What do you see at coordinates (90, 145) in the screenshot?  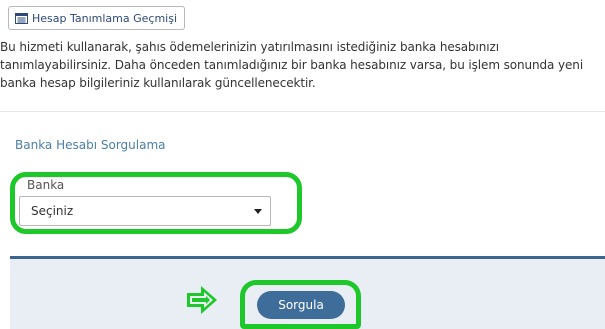 I see `section-title: Banka Hesabı Sorgulama` at bounding box center [90, 145].